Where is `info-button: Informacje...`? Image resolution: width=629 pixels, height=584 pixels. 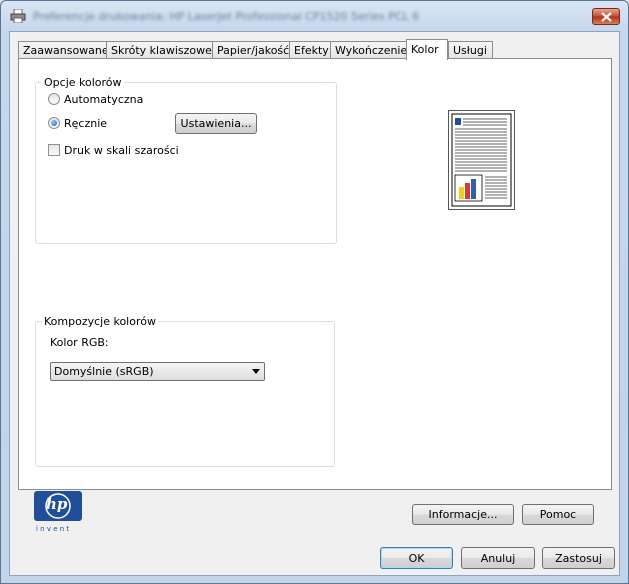
info-button: Informacje... is located at coordinates (463, 514).